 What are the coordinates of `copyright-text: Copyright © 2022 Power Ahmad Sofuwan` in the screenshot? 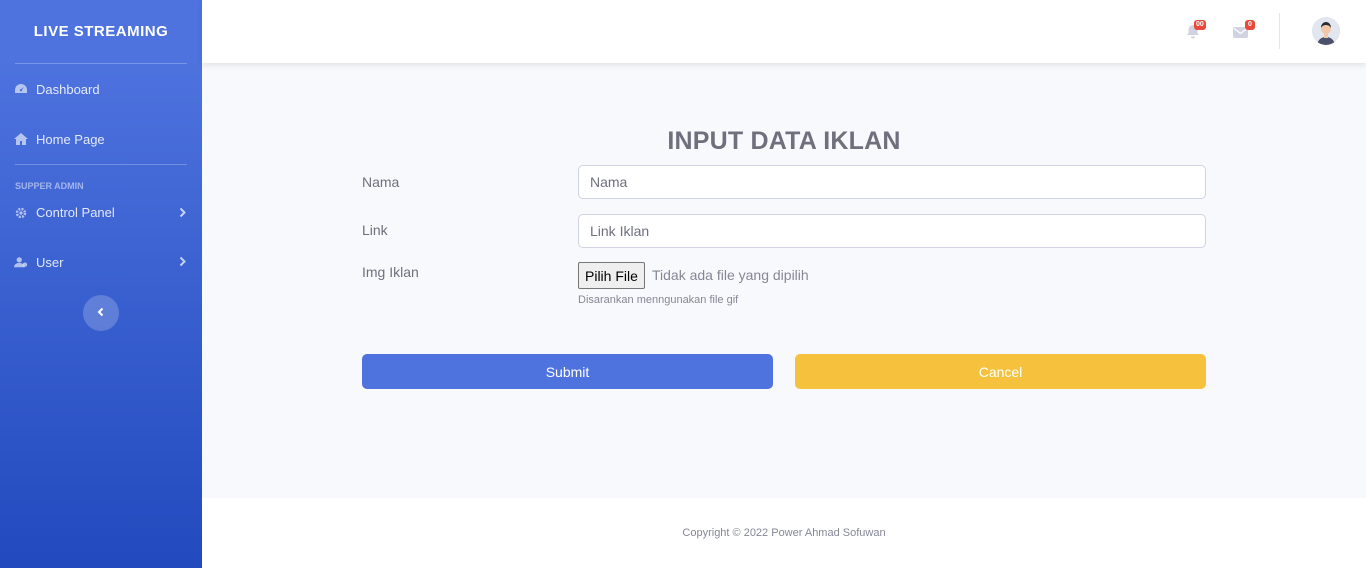 It's located at (784, 533).